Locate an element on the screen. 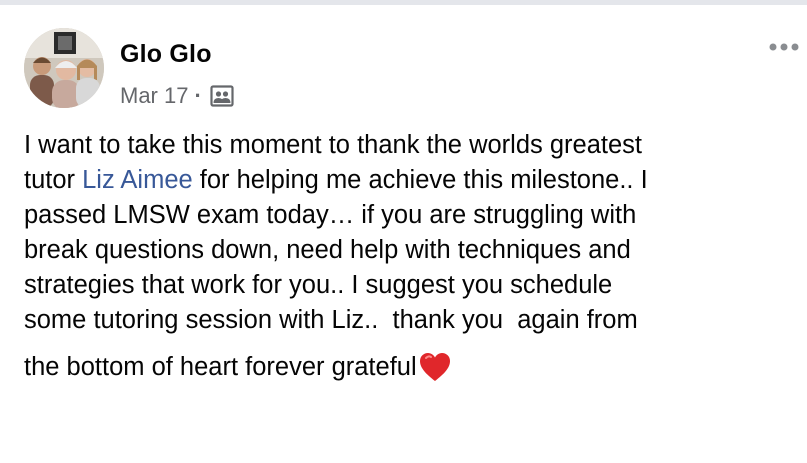 This screenshot has height=463, width=807. post-line: tutor is located at coordinates (53, 180).